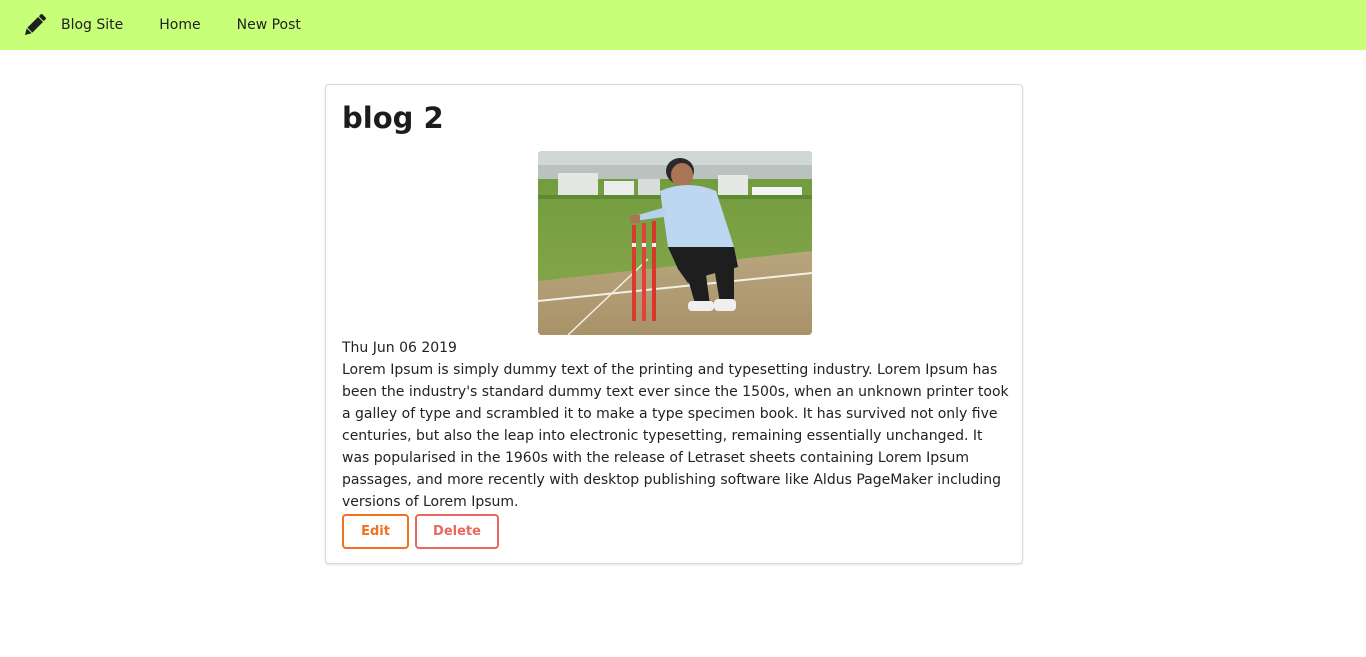 The width and height of the screenshot is (1366, 657). I want to click on post-title: blog 2, so click(393, 118).